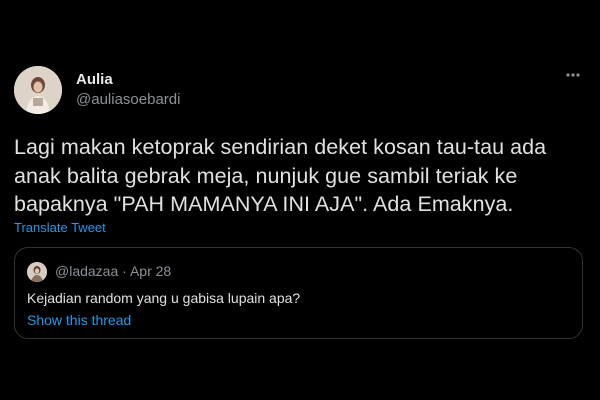 The width and height of the screenshot is (600, 400). Describe the element at coordinates (128, 99) in the screenshot. I see `author-handle: @auliasoebardi` at that location.